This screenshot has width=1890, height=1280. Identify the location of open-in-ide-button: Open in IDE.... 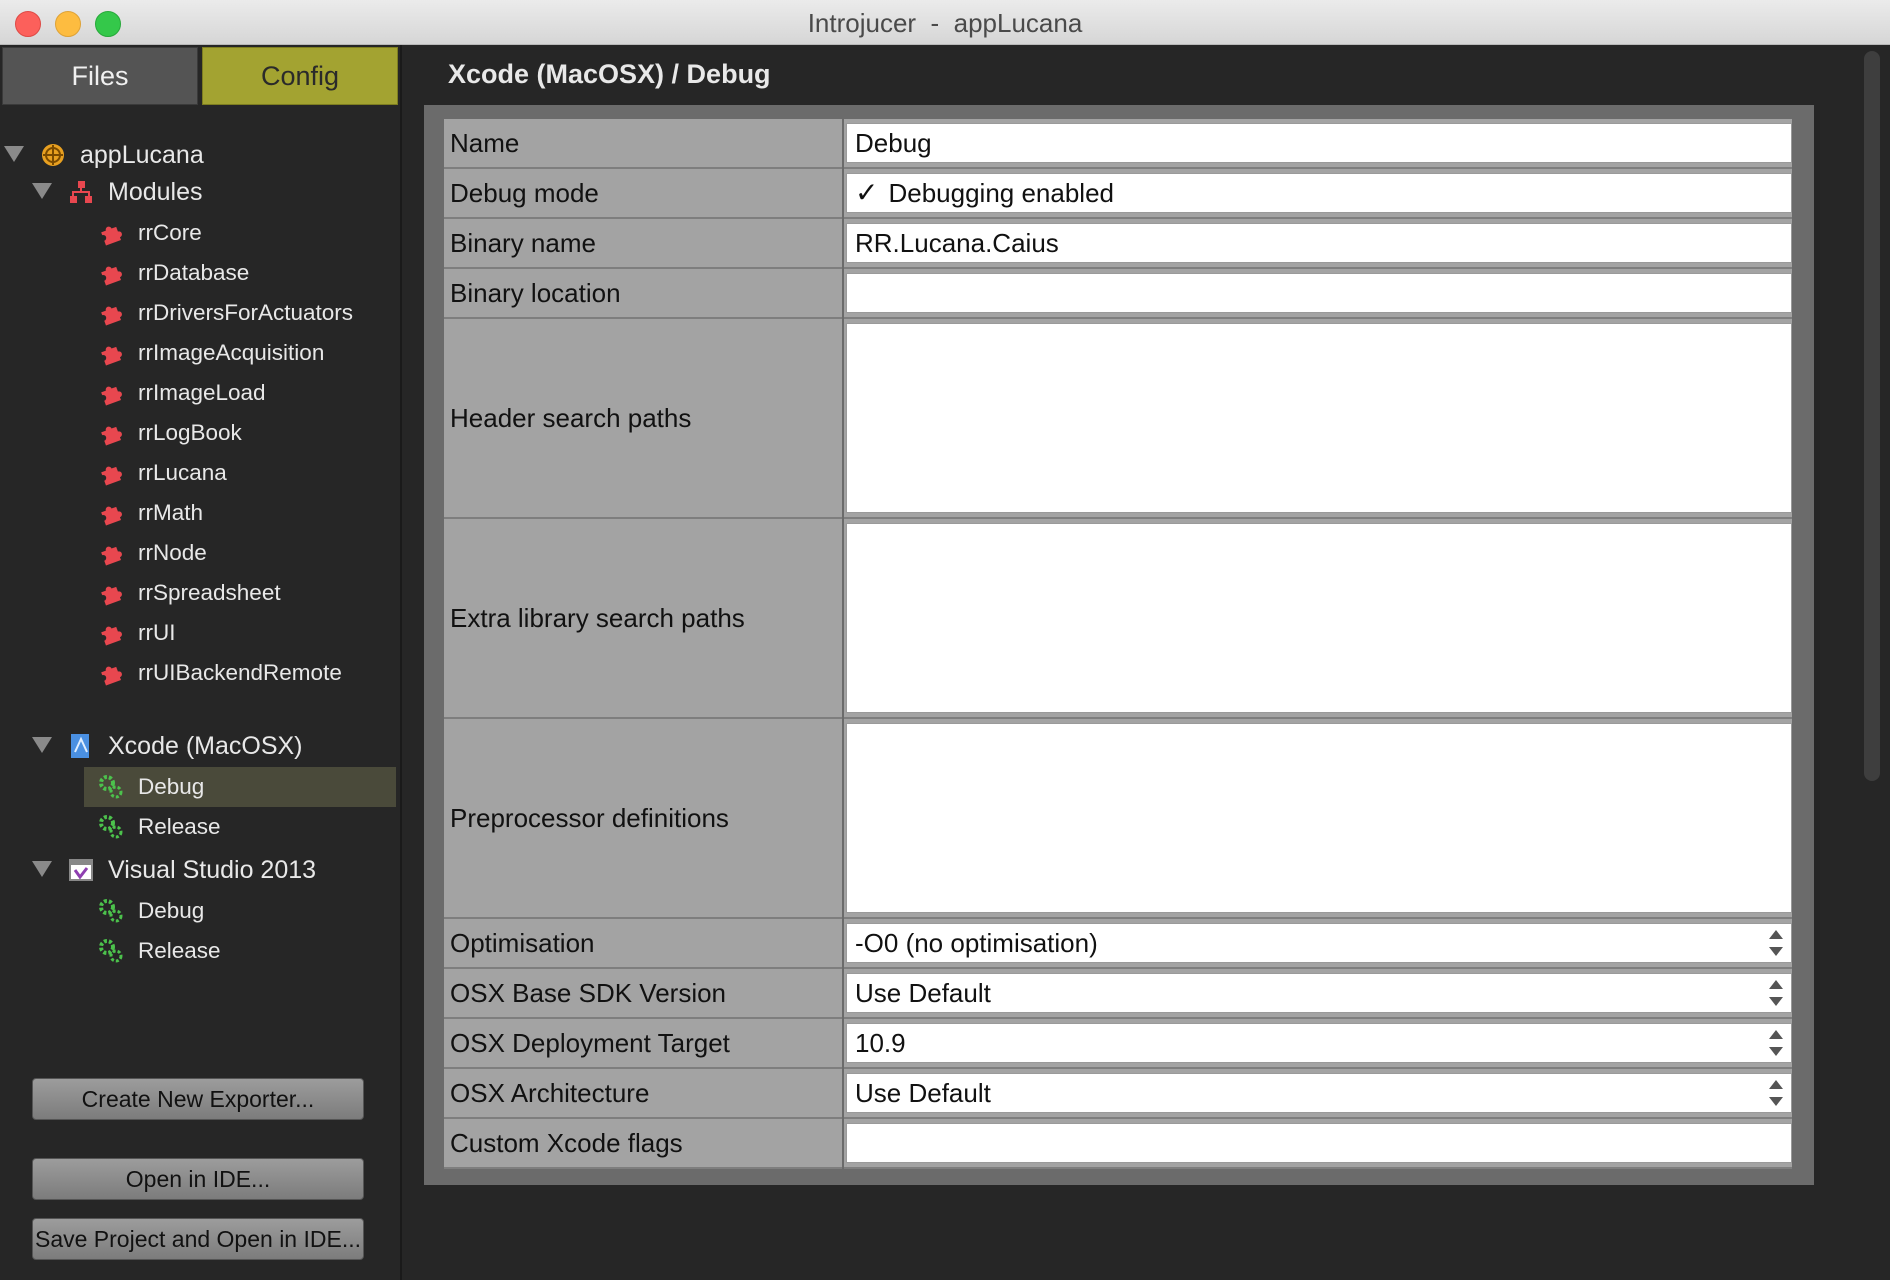
(198, 1179).